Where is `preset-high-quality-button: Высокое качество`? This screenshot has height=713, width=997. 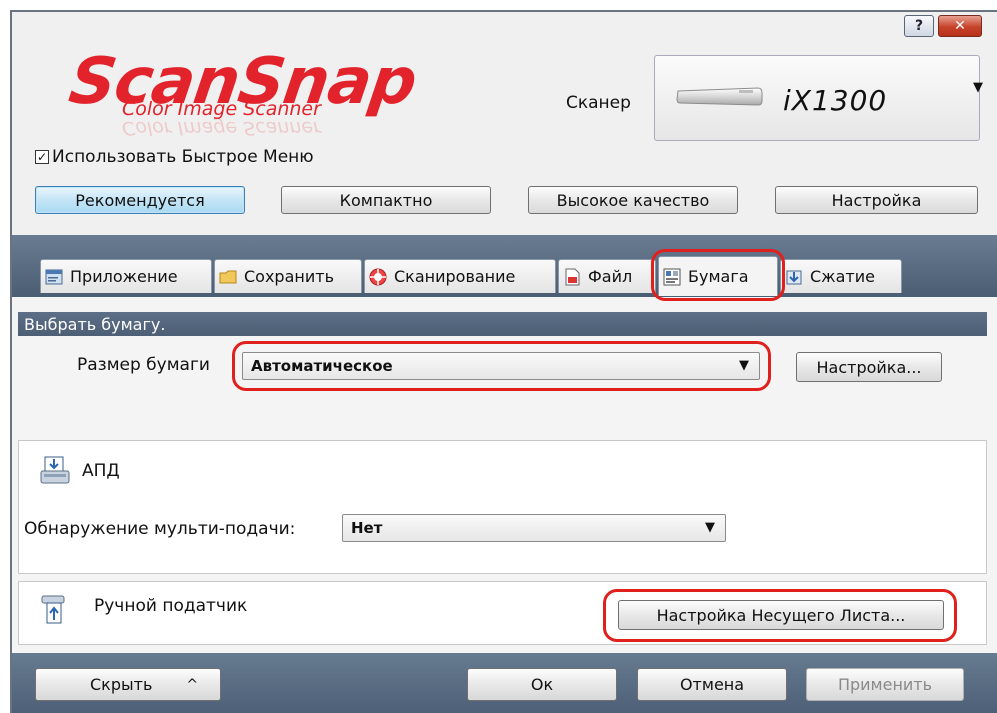 preset-high-quality-button: Высокое качество is located at coordinates (633, 200).